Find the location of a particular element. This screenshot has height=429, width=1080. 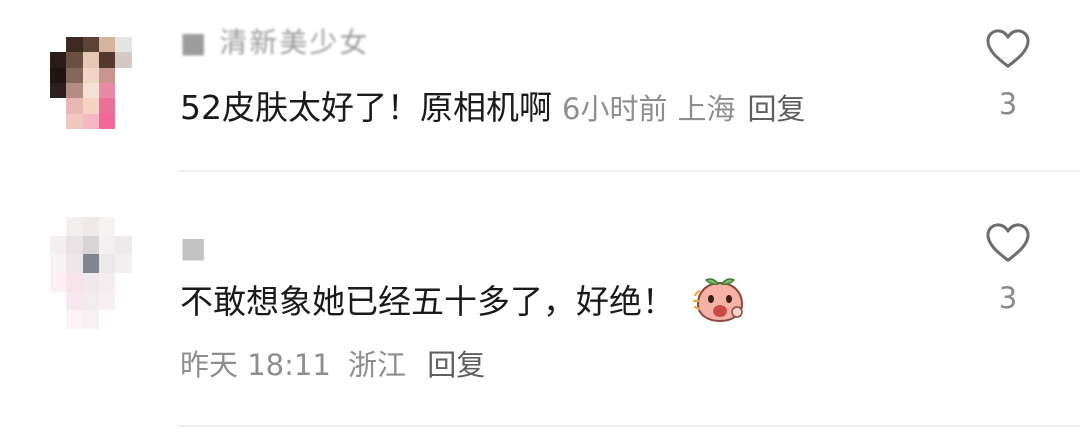

comment-location: 上海 is located at coordinates (706, 109).